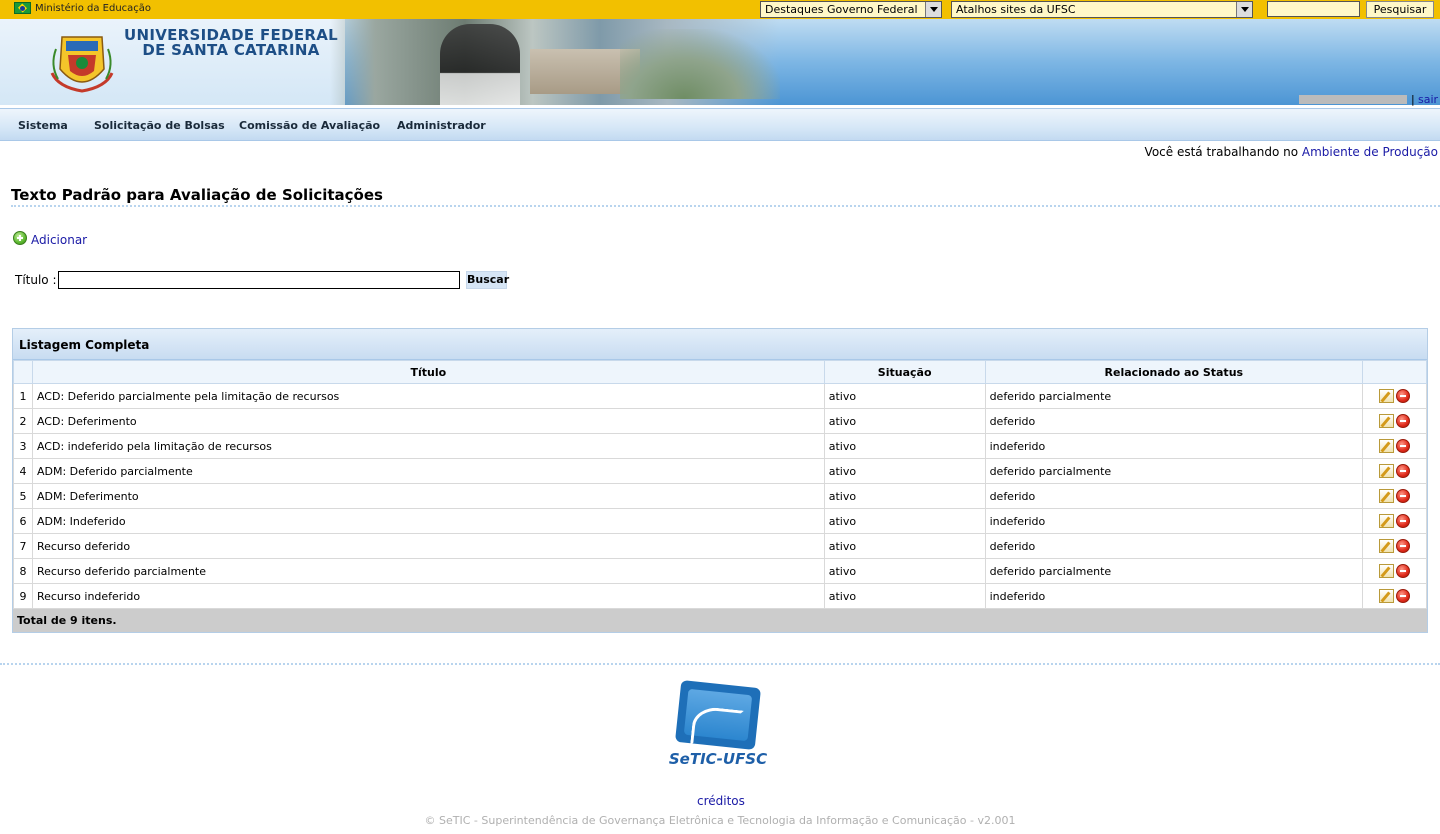 This screenshot has height=834, width=1440. I want to click on row-number: 2, so click(23, 421).